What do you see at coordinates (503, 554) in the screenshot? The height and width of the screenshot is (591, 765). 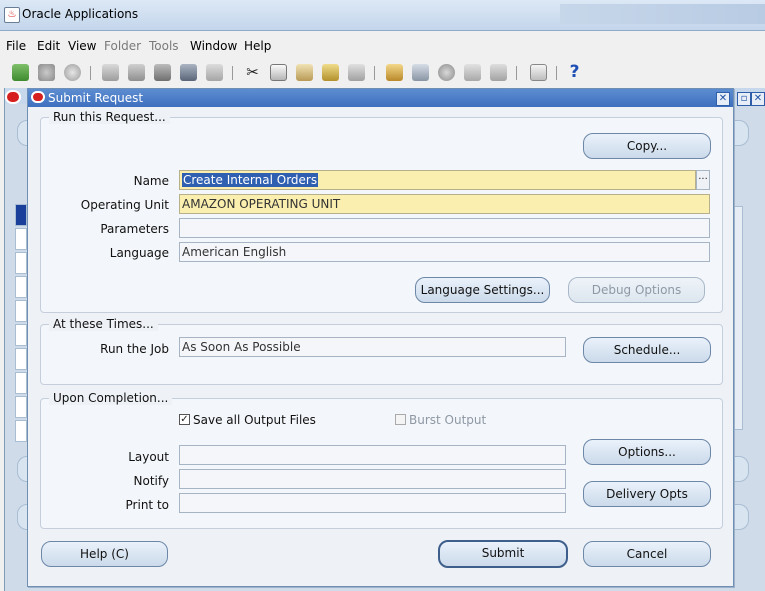 I see `submit-button: Submit` at bounding box center [503, 554].